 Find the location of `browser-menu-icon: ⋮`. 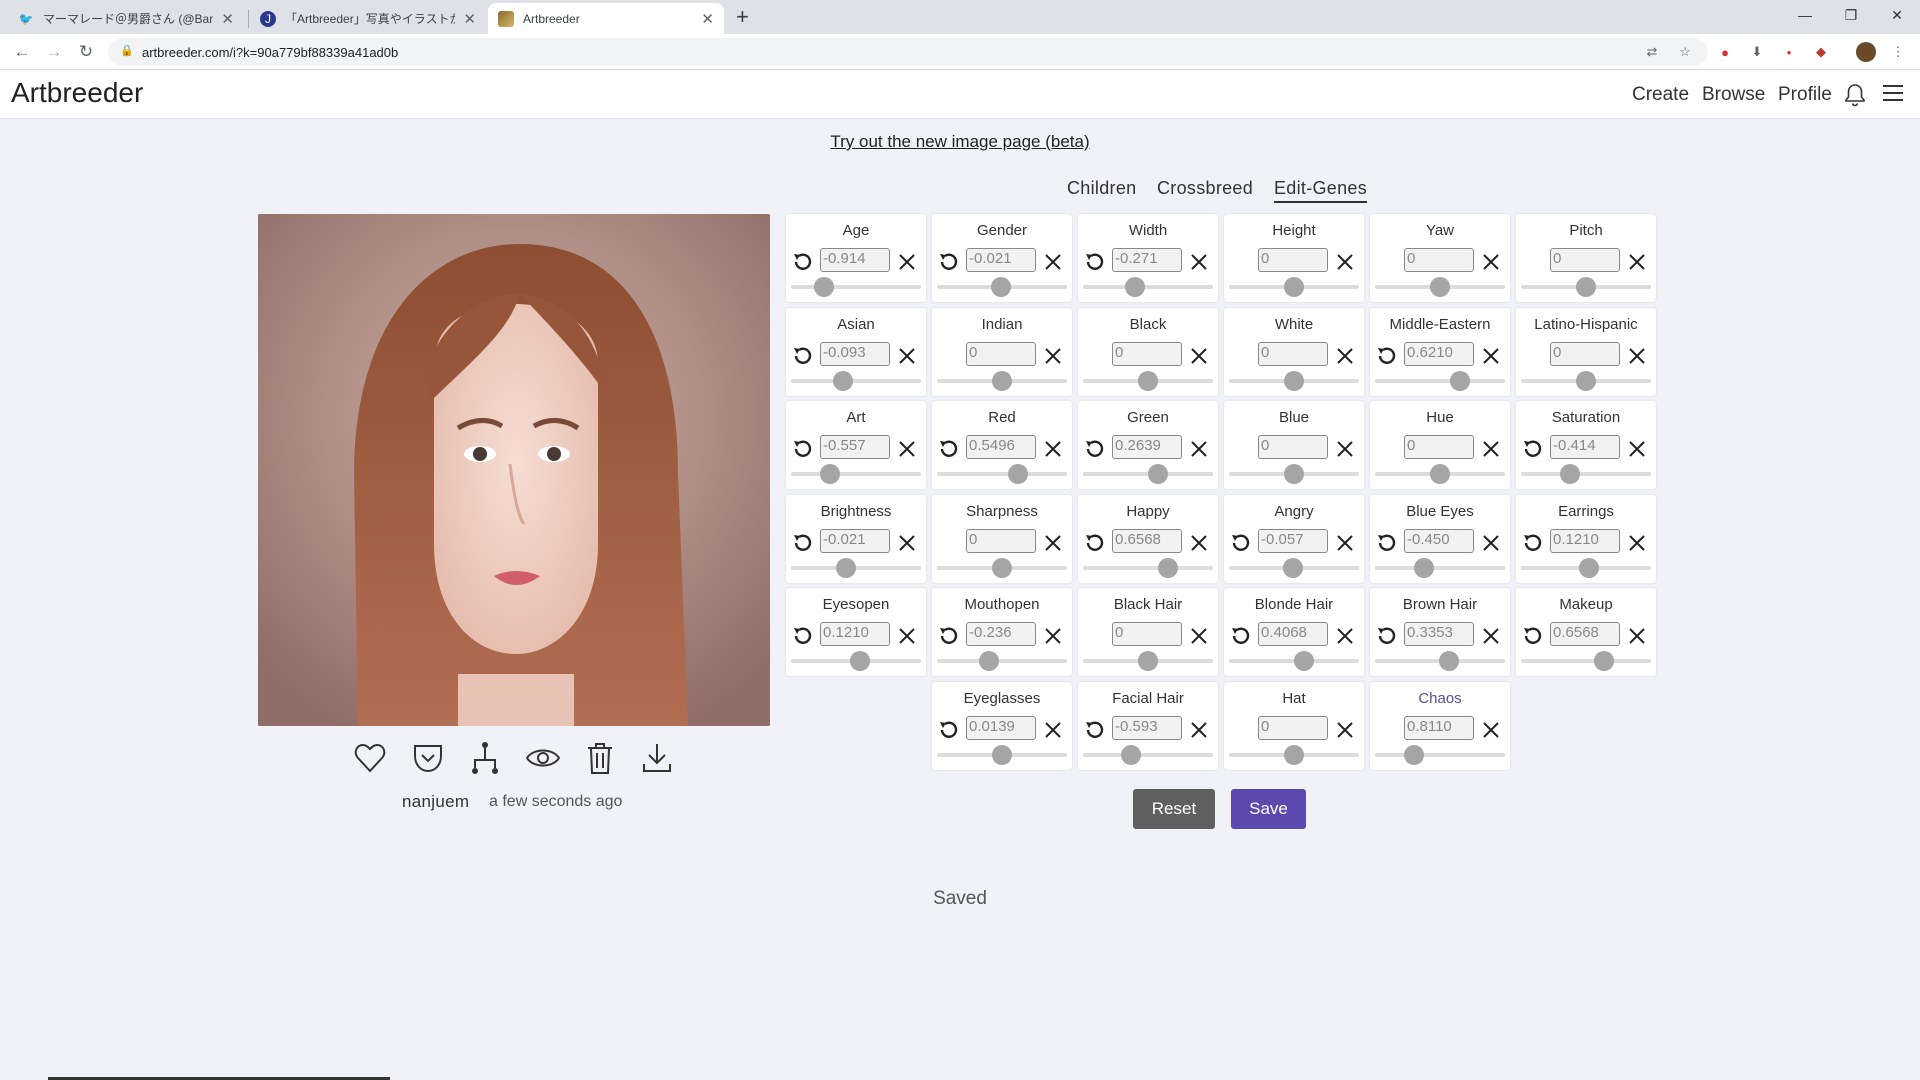

browser-menu-icon: ⋮ is located at coordinates (1898, 52).